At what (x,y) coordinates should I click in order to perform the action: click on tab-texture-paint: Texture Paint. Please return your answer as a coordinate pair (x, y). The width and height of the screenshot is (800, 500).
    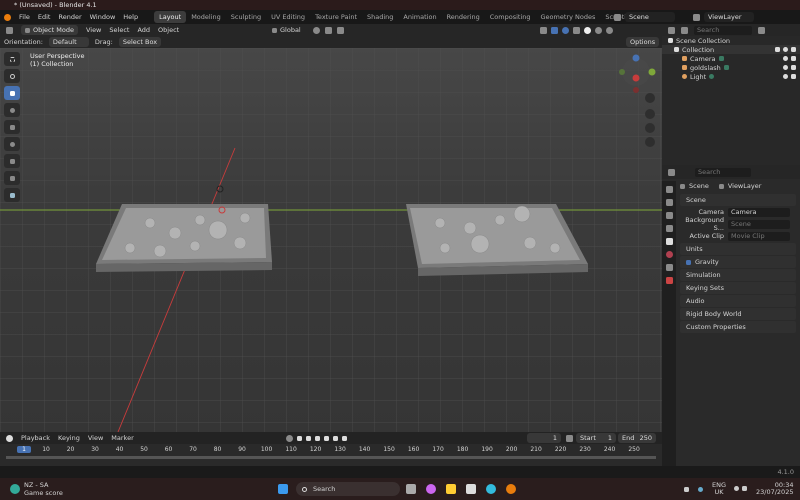
    Looking at the image, I should click on (336, 17).